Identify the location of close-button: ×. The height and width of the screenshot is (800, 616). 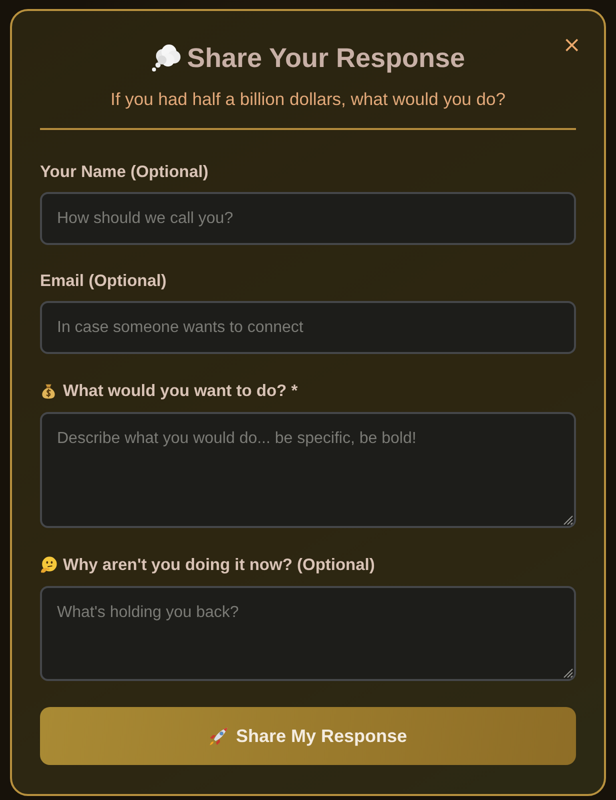
(571, 46).